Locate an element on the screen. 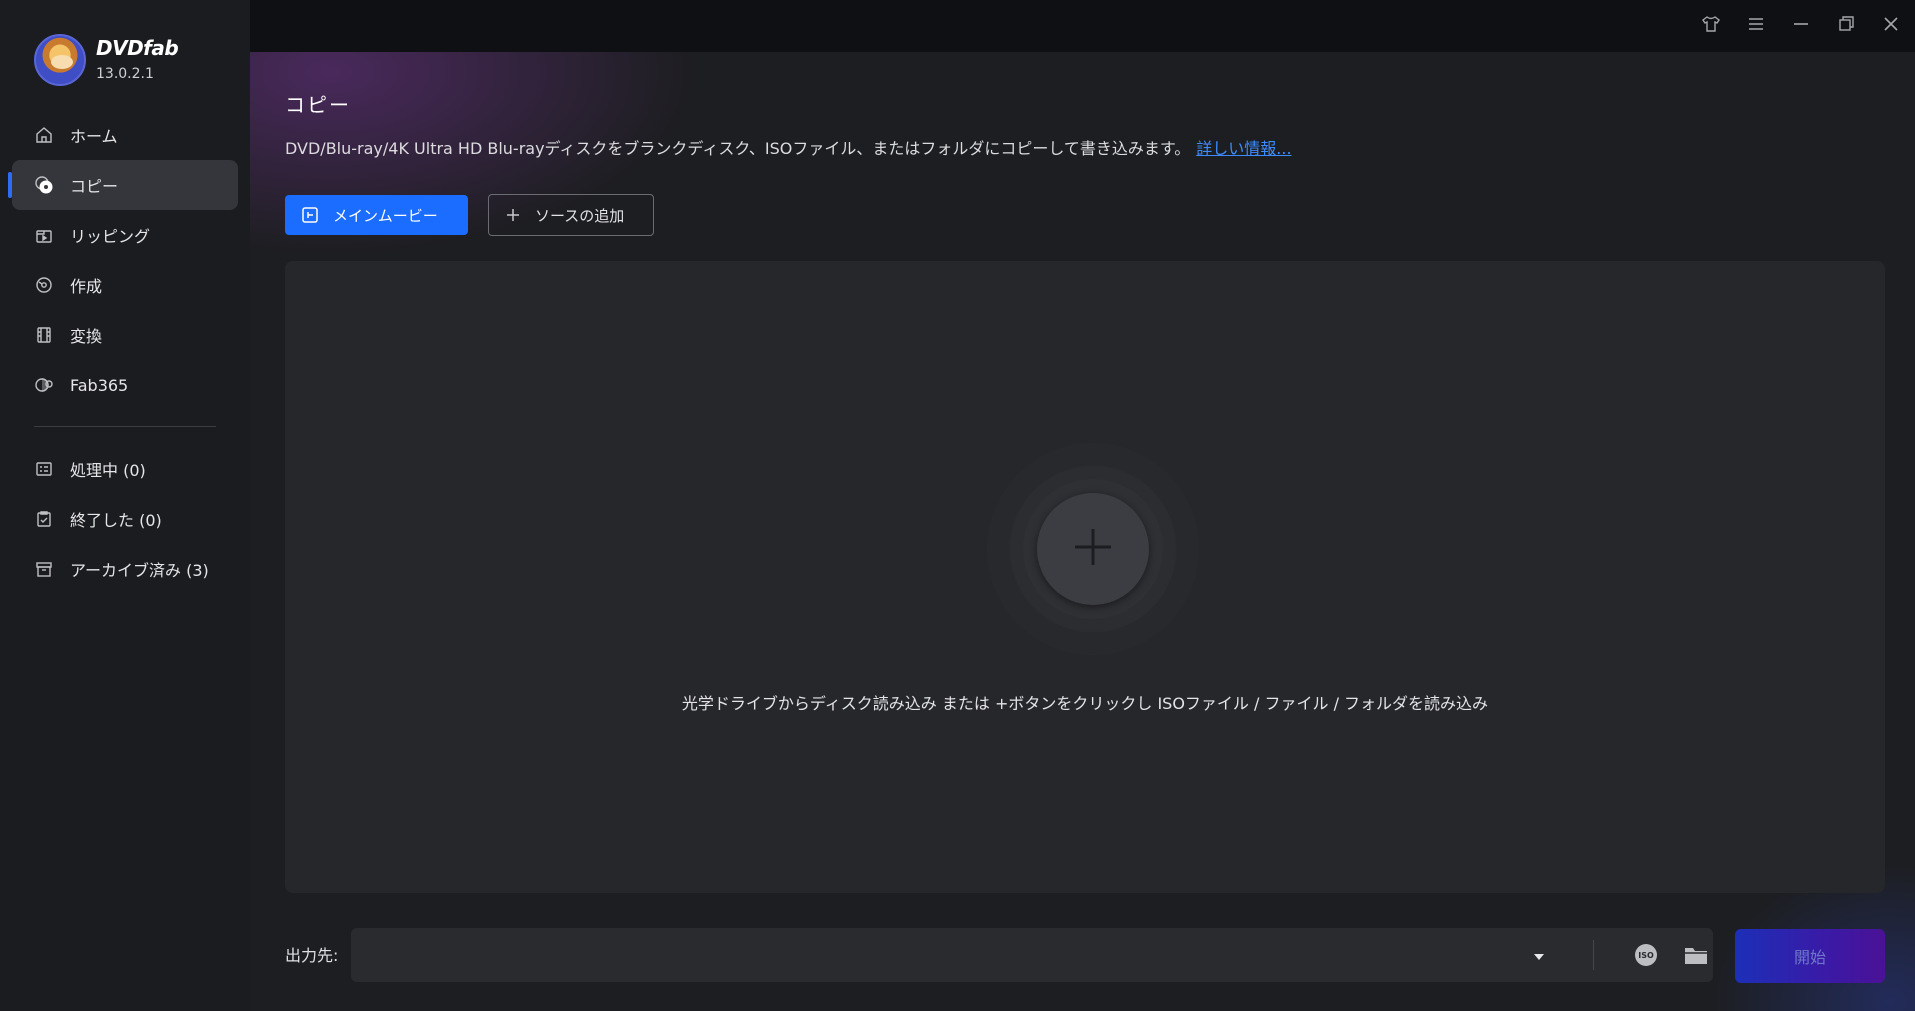  add-source-label: ソースの追加 is located at coordinates (580, 215).